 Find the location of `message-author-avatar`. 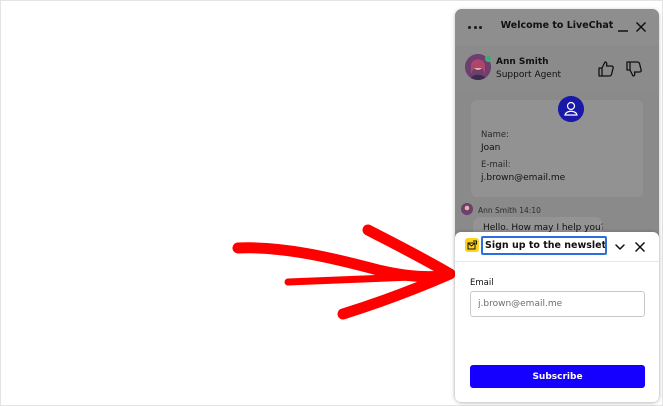

message-author-avatar is located at coordinates (467, 209).